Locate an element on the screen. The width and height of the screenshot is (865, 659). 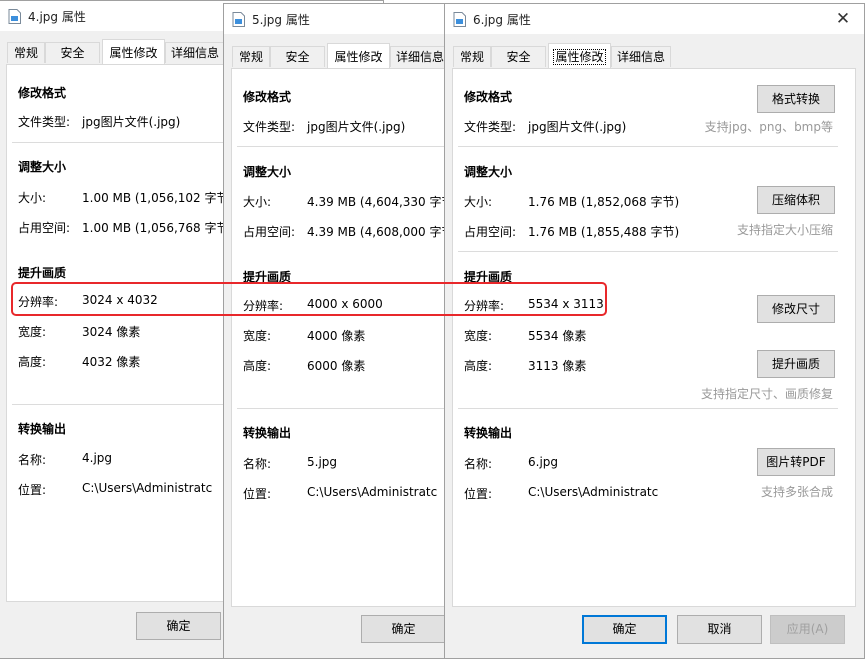
value-height: 3113 像素 is located at coordinates (557, 366).